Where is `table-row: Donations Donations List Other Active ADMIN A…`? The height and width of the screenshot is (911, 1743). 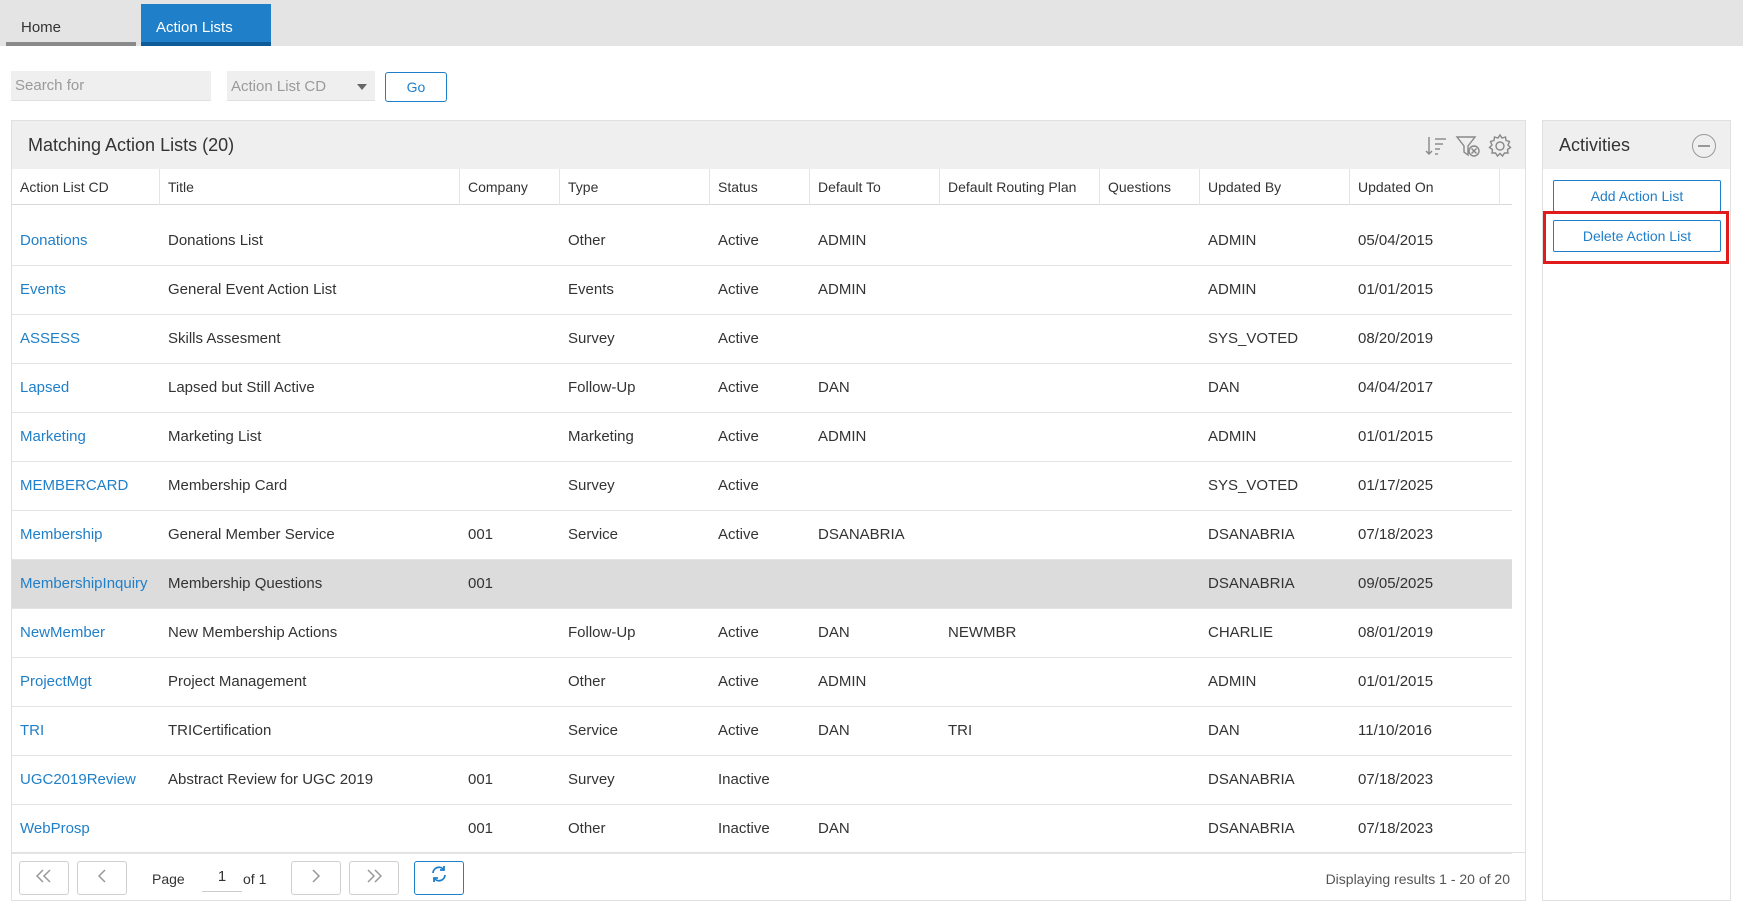 table-row: Donations Donations List Other Active ADMIN A… is located at coordinates (762, 241).